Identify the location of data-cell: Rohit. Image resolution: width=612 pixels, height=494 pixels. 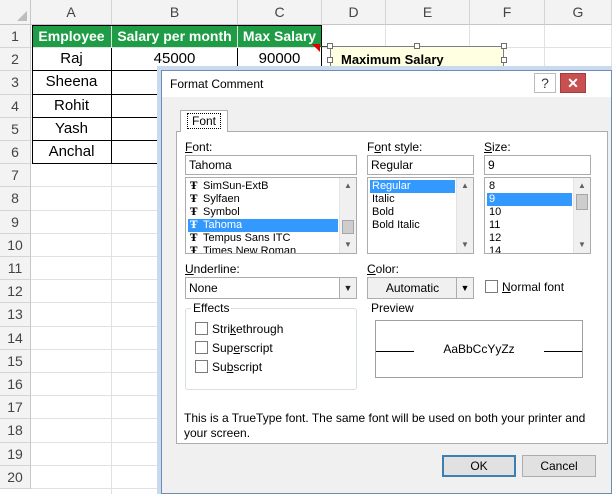
(72, 106).